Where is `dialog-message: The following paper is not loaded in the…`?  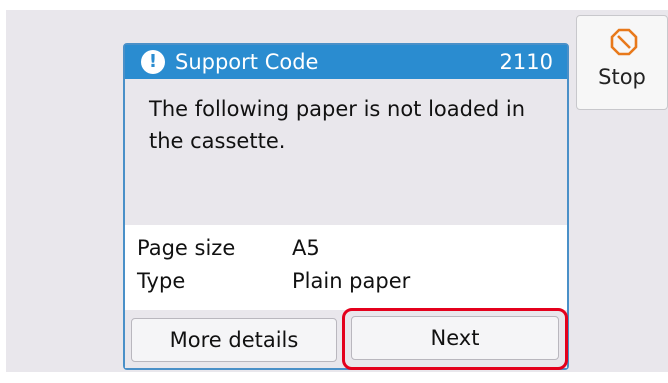 dialog-message: The following paper is not loaded in the… is located at coordinates (337, 125).